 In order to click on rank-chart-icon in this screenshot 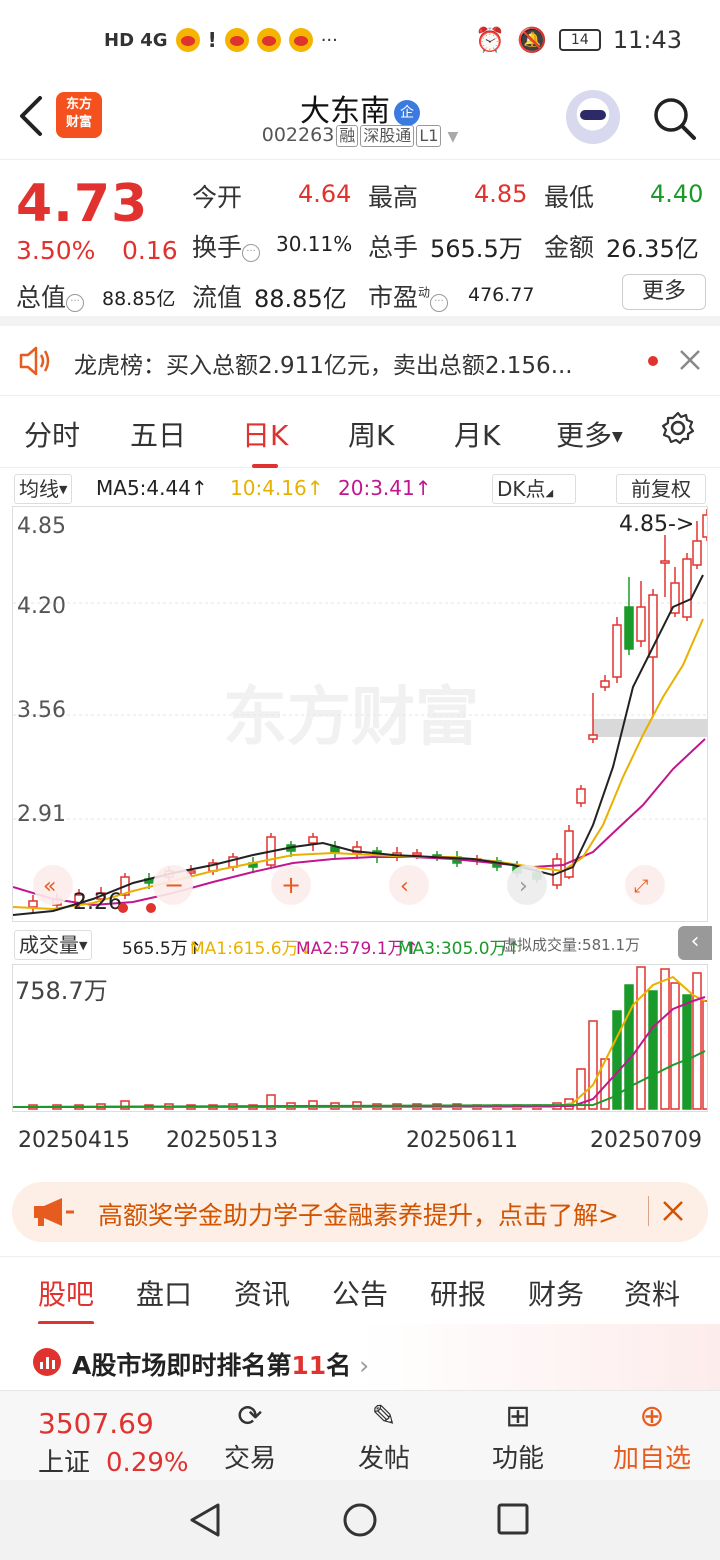, I will do `click(47, 1362)`.